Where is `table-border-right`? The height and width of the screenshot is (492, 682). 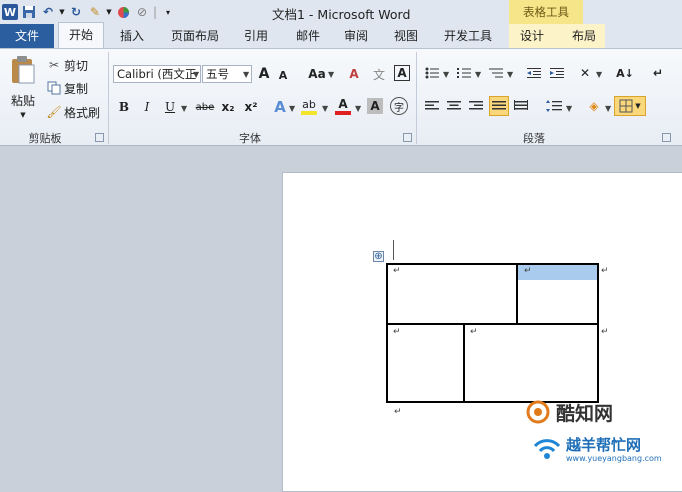 table-border-right is located at coordinates (598, 332).